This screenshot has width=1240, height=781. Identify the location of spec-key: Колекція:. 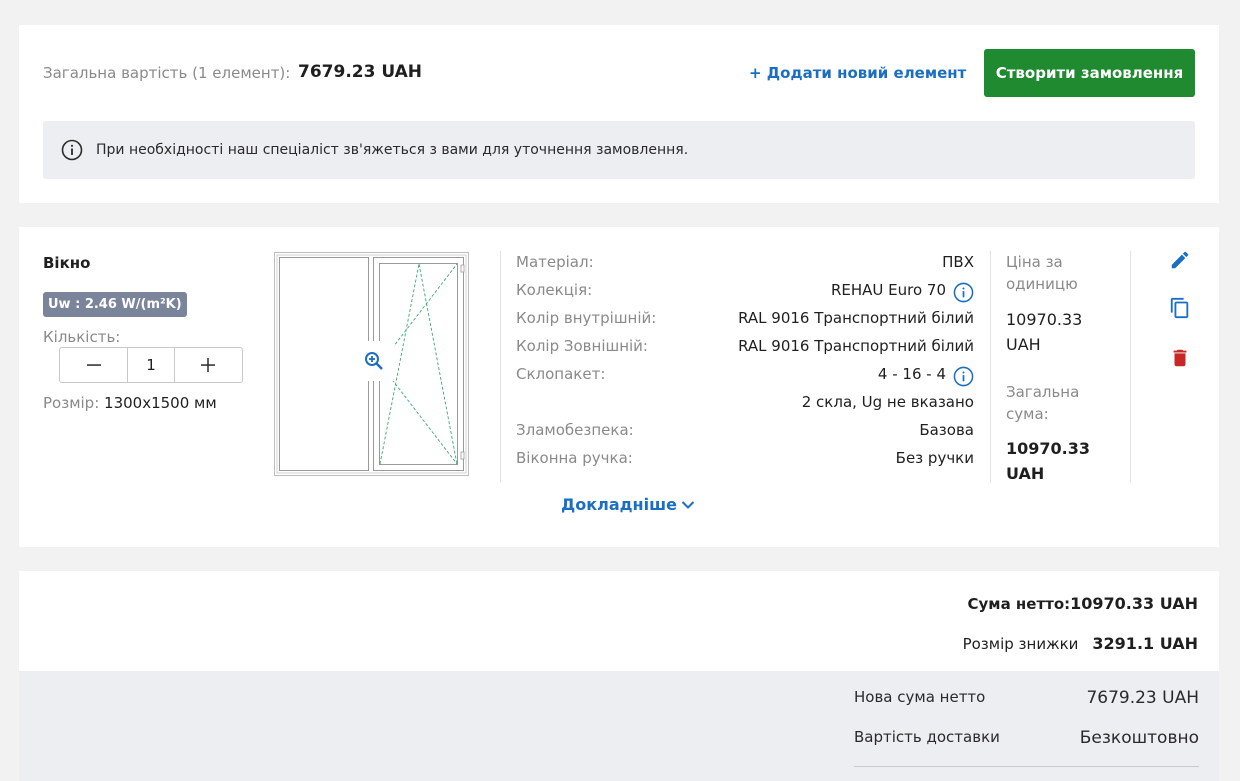
(554, 290).